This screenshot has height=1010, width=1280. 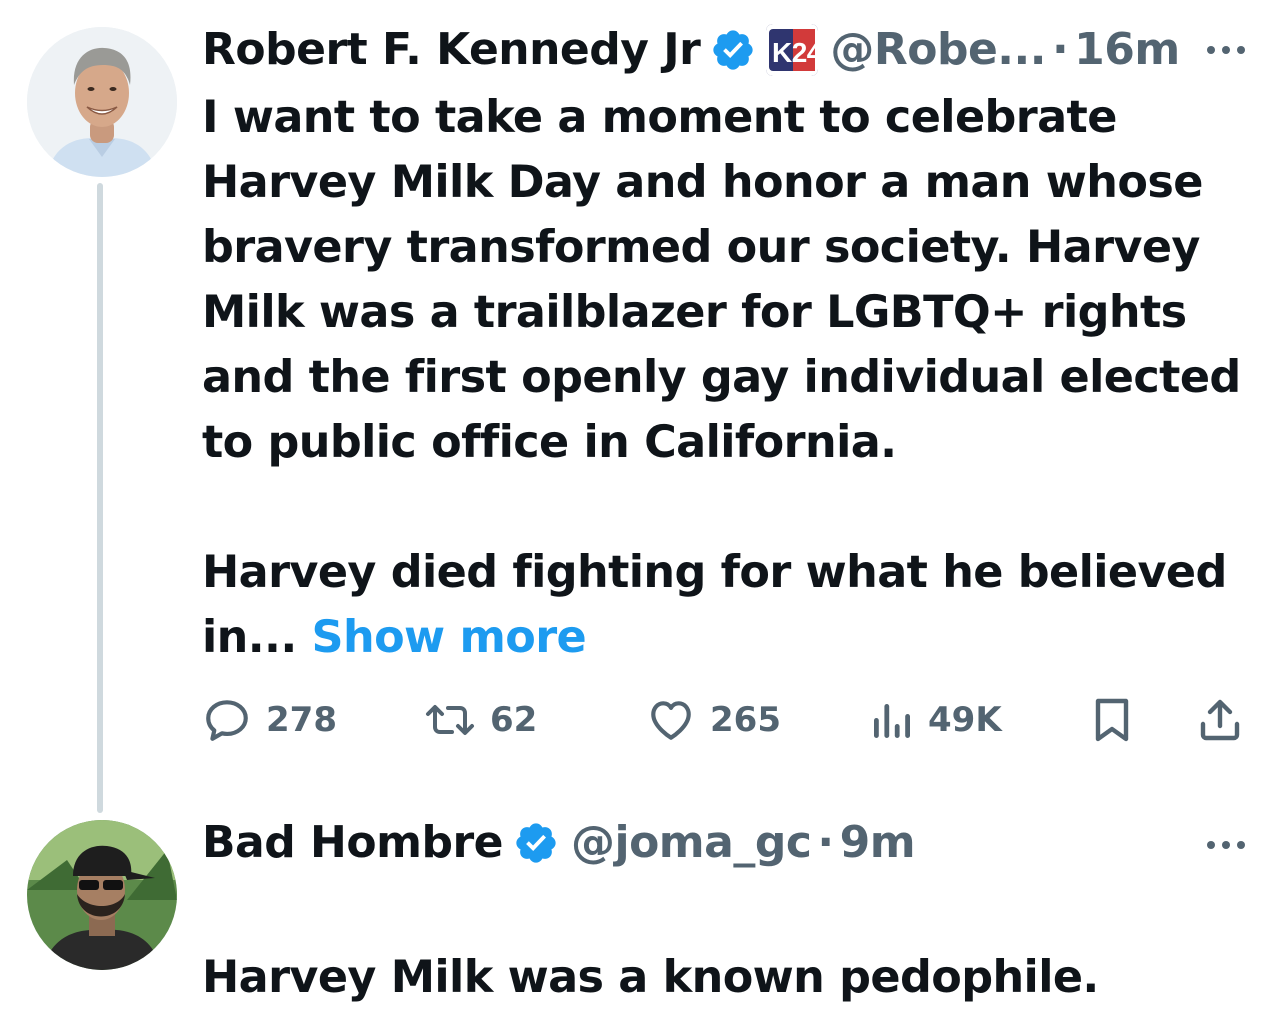 What do you see at coordinates (745, 720) in the screenshot?
I see `like-count: 265` at bounding box center [745, 720].